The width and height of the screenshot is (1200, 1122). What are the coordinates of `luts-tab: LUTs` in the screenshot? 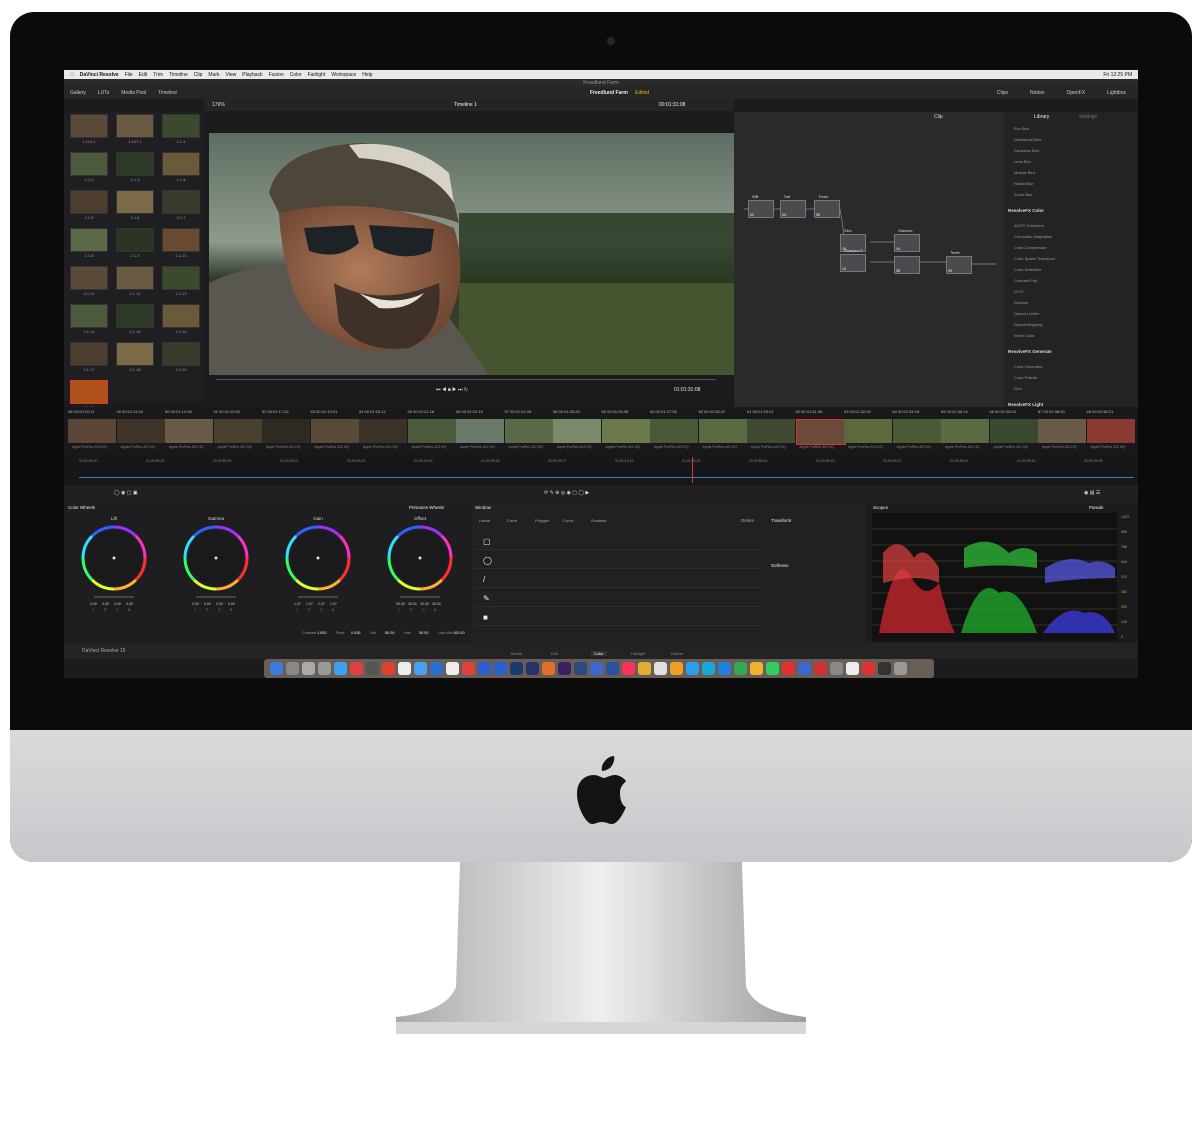 It's located at (103, 93).